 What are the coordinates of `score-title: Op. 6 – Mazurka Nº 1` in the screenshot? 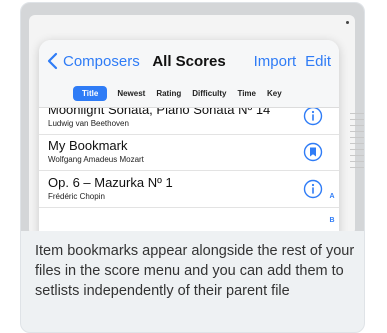 It's located at (110, 182).